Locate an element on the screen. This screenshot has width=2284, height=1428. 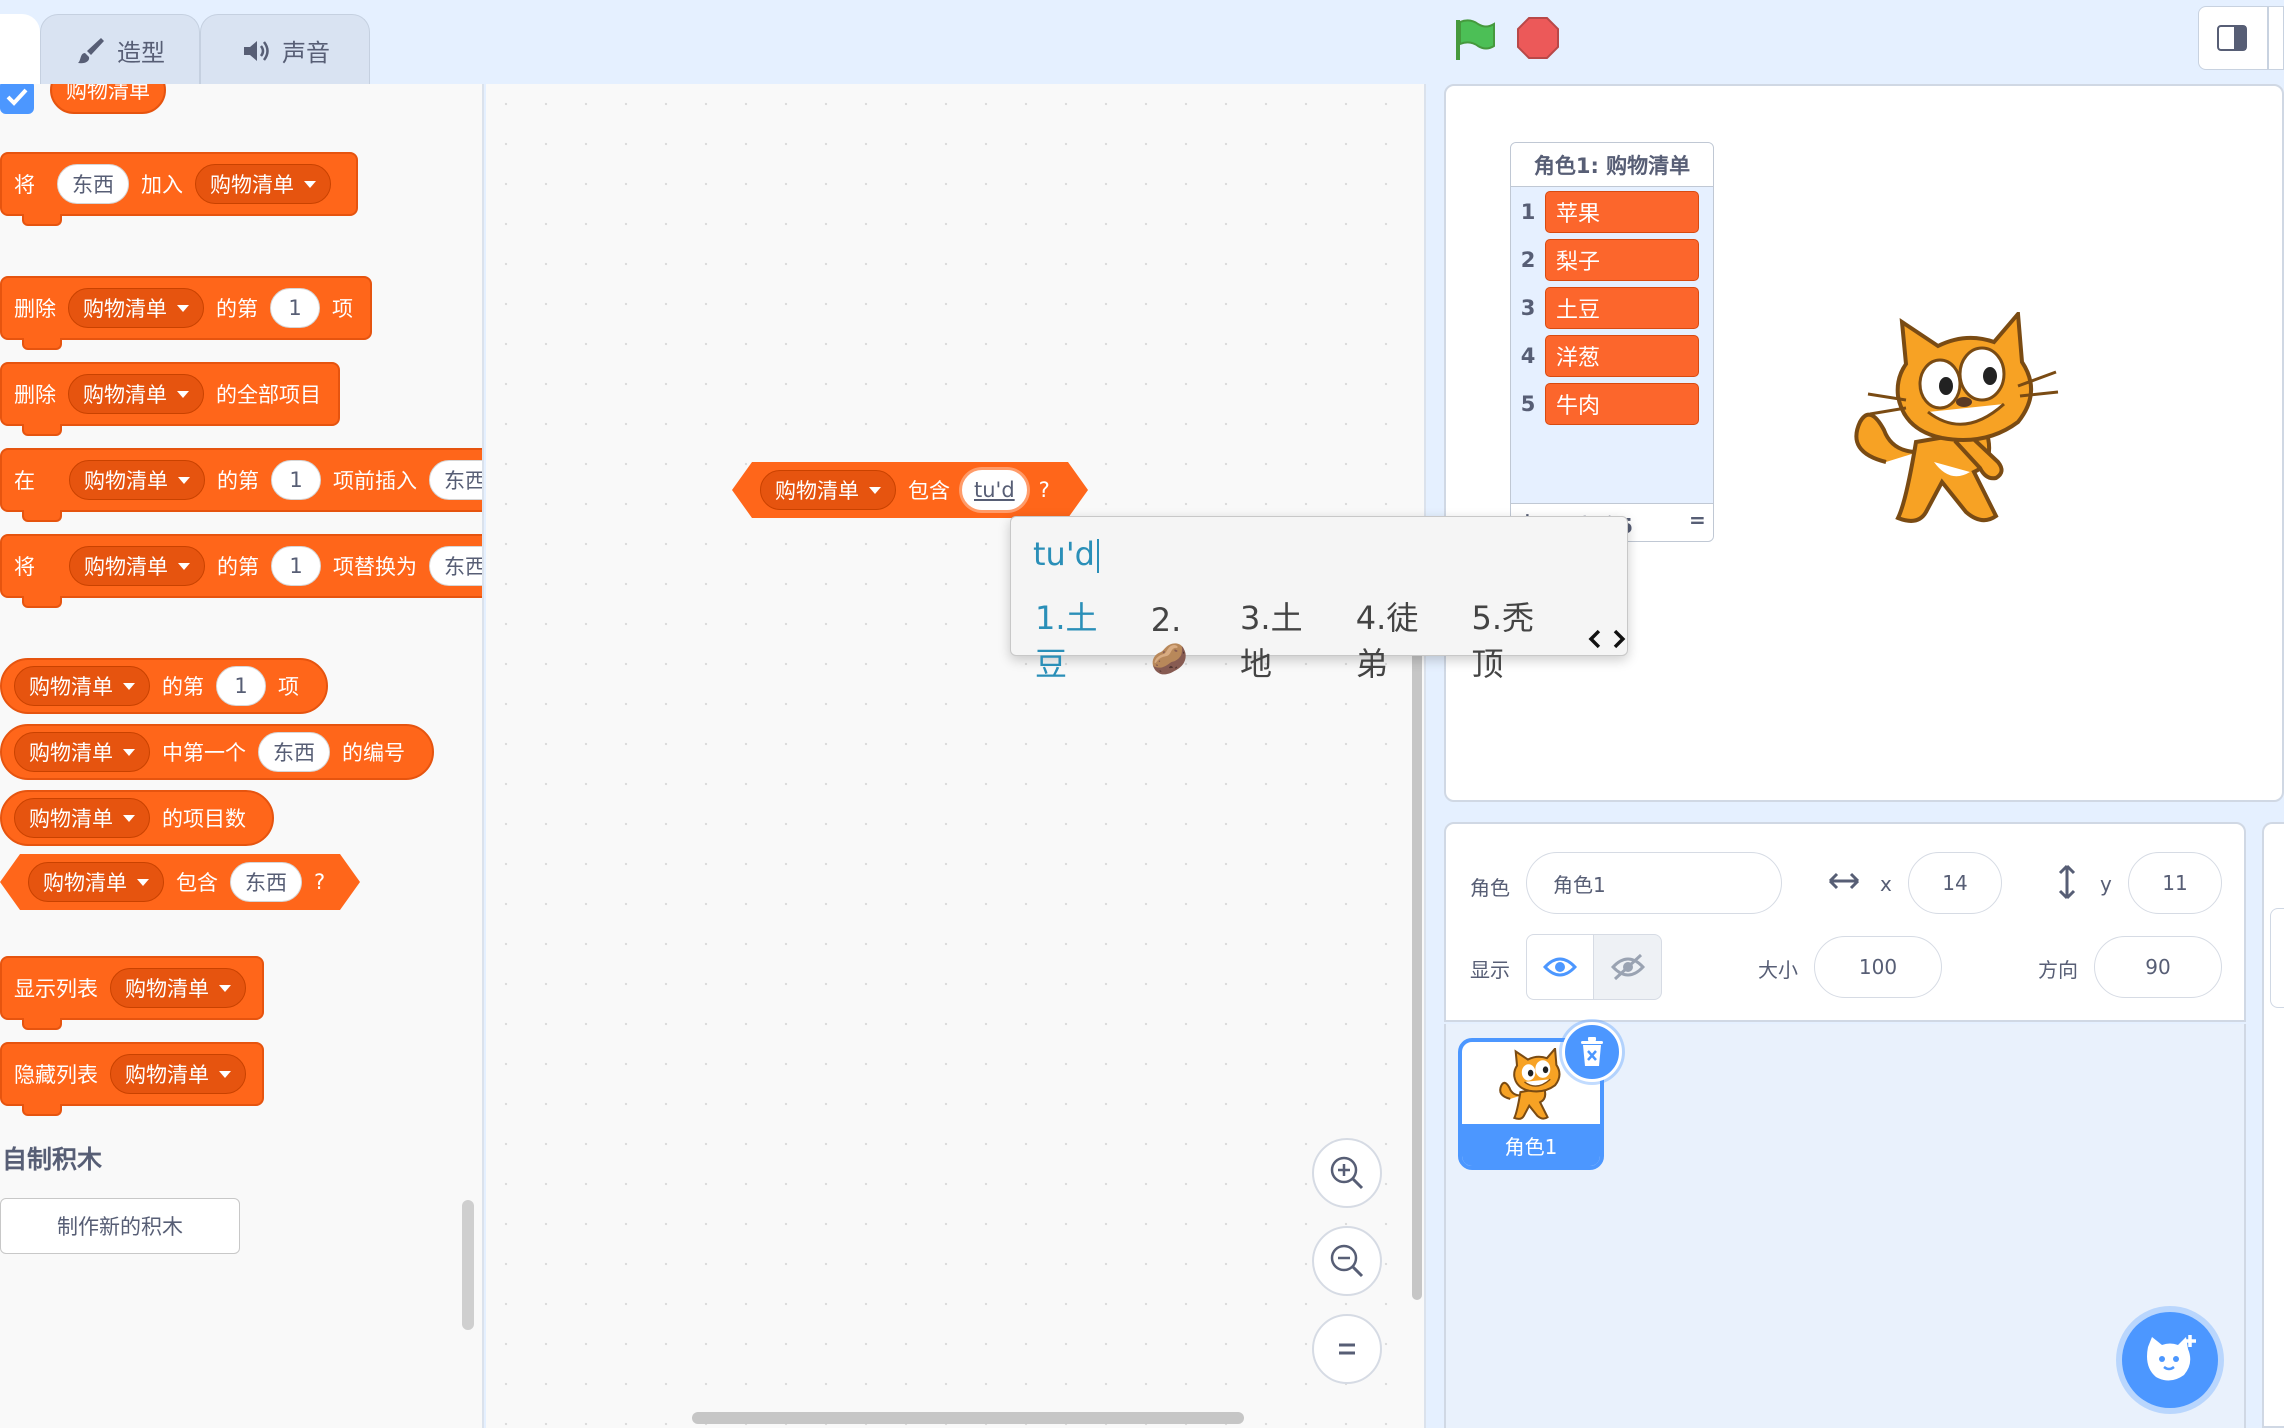
green-flag-icon is located at coordinates (1474, 39).